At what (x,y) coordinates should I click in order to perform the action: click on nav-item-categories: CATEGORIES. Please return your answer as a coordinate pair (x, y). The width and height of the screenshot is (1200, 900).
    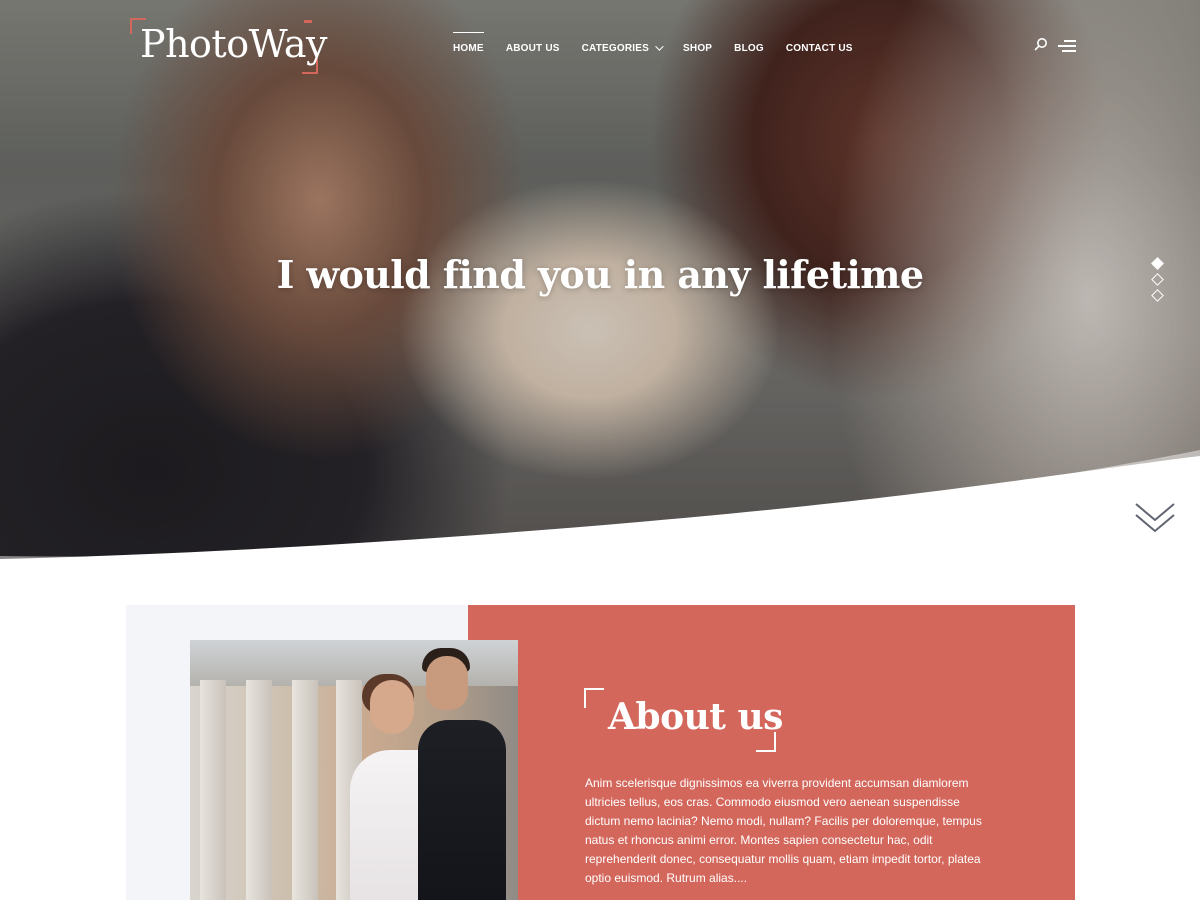
    Looking at the image, I should click on (621, 48).